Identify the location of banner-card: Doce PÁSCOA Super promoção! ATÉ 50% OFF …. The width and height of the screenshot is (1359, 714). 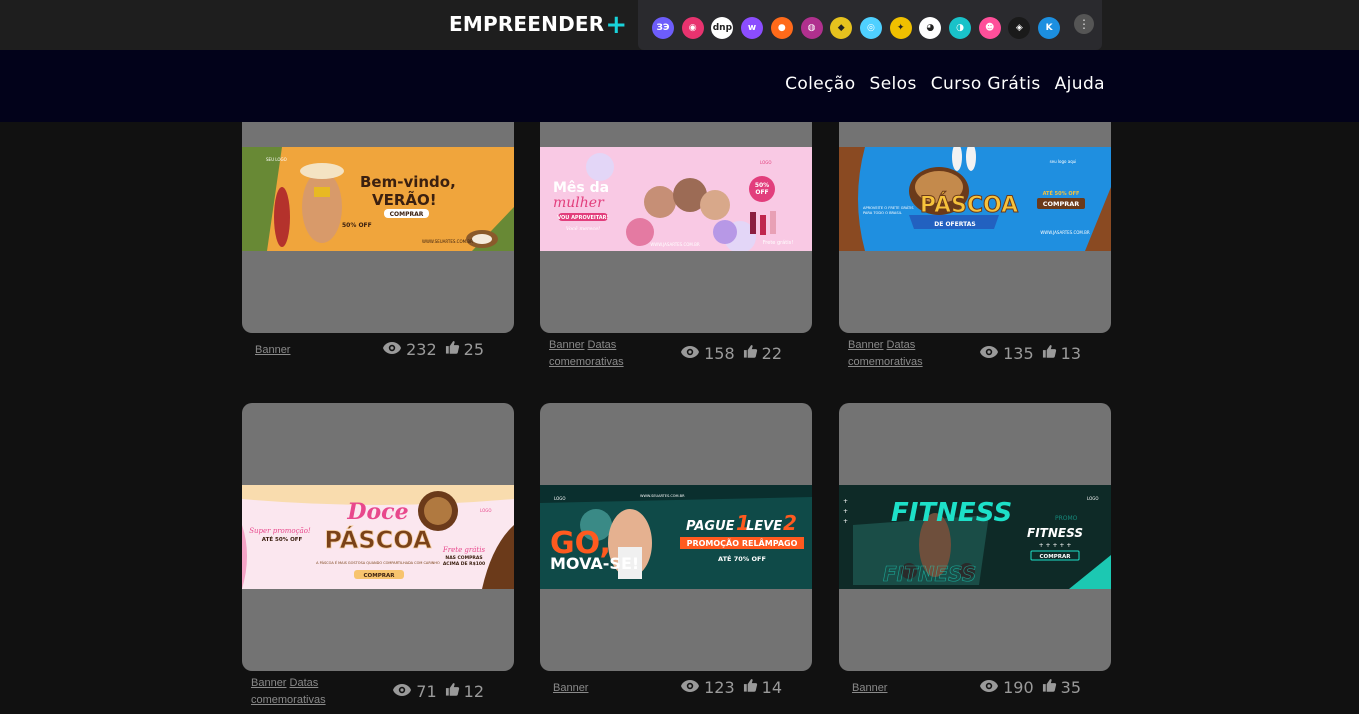
(378, 537).